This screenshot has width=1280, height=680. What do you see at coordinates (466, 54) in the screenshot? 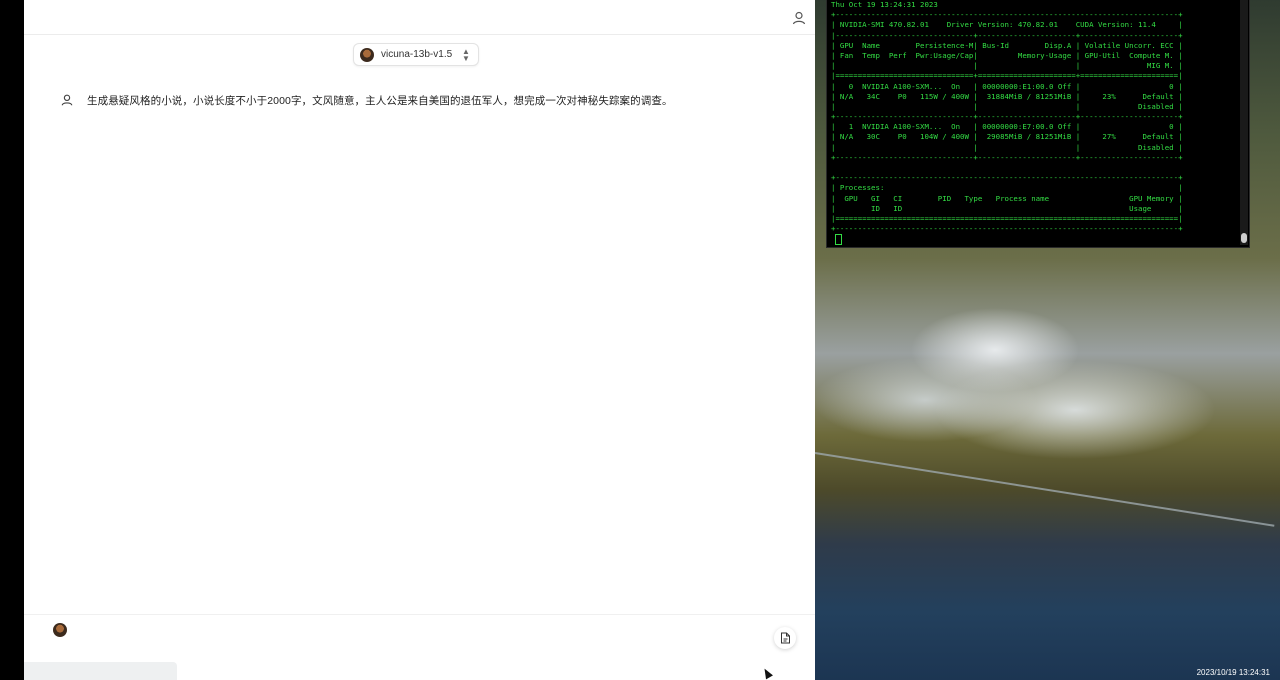
I see `up-down-chevron-icon: ▲ ▼` at bounding box center [466, 54].